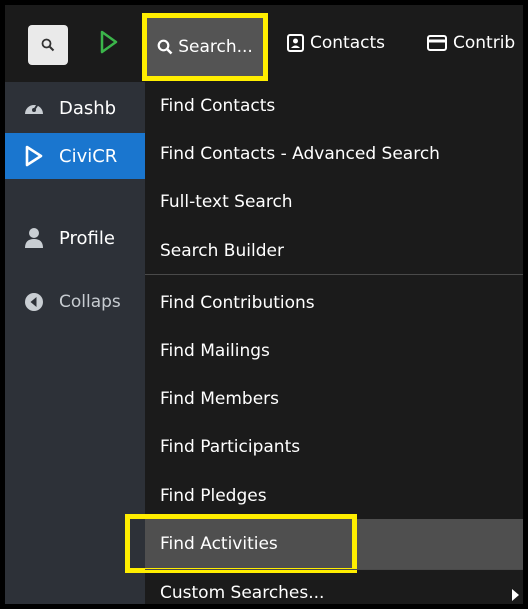  Describe the element at coordinates (34, 238) in the screenshot. I see `user-icon` at that location.